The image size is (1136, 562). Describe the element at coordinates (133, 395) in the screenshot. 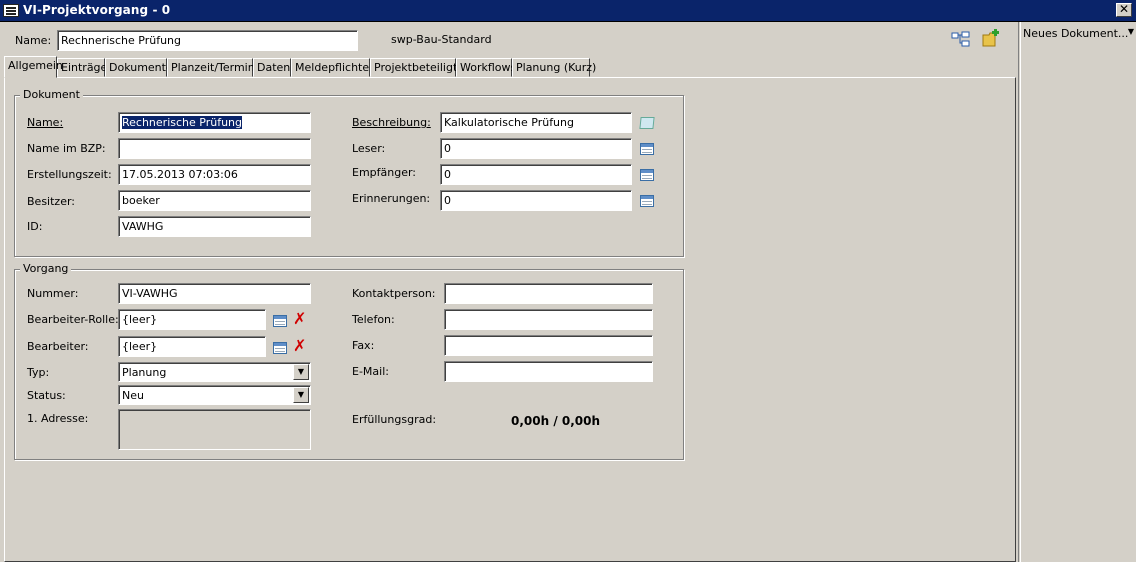

I see `status-value: Neu` at that location.